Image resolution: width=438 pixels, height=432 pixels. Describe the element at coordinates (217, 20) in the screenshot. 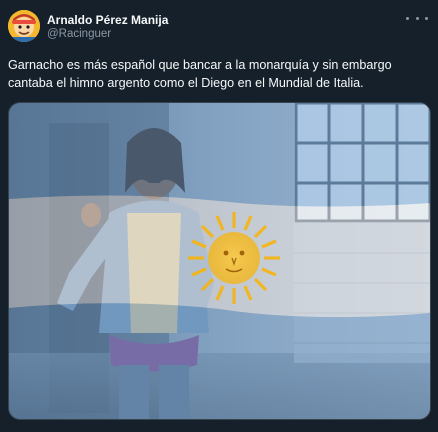

I see `author-display-name: Arnaldo Pérez Manija` at that location.